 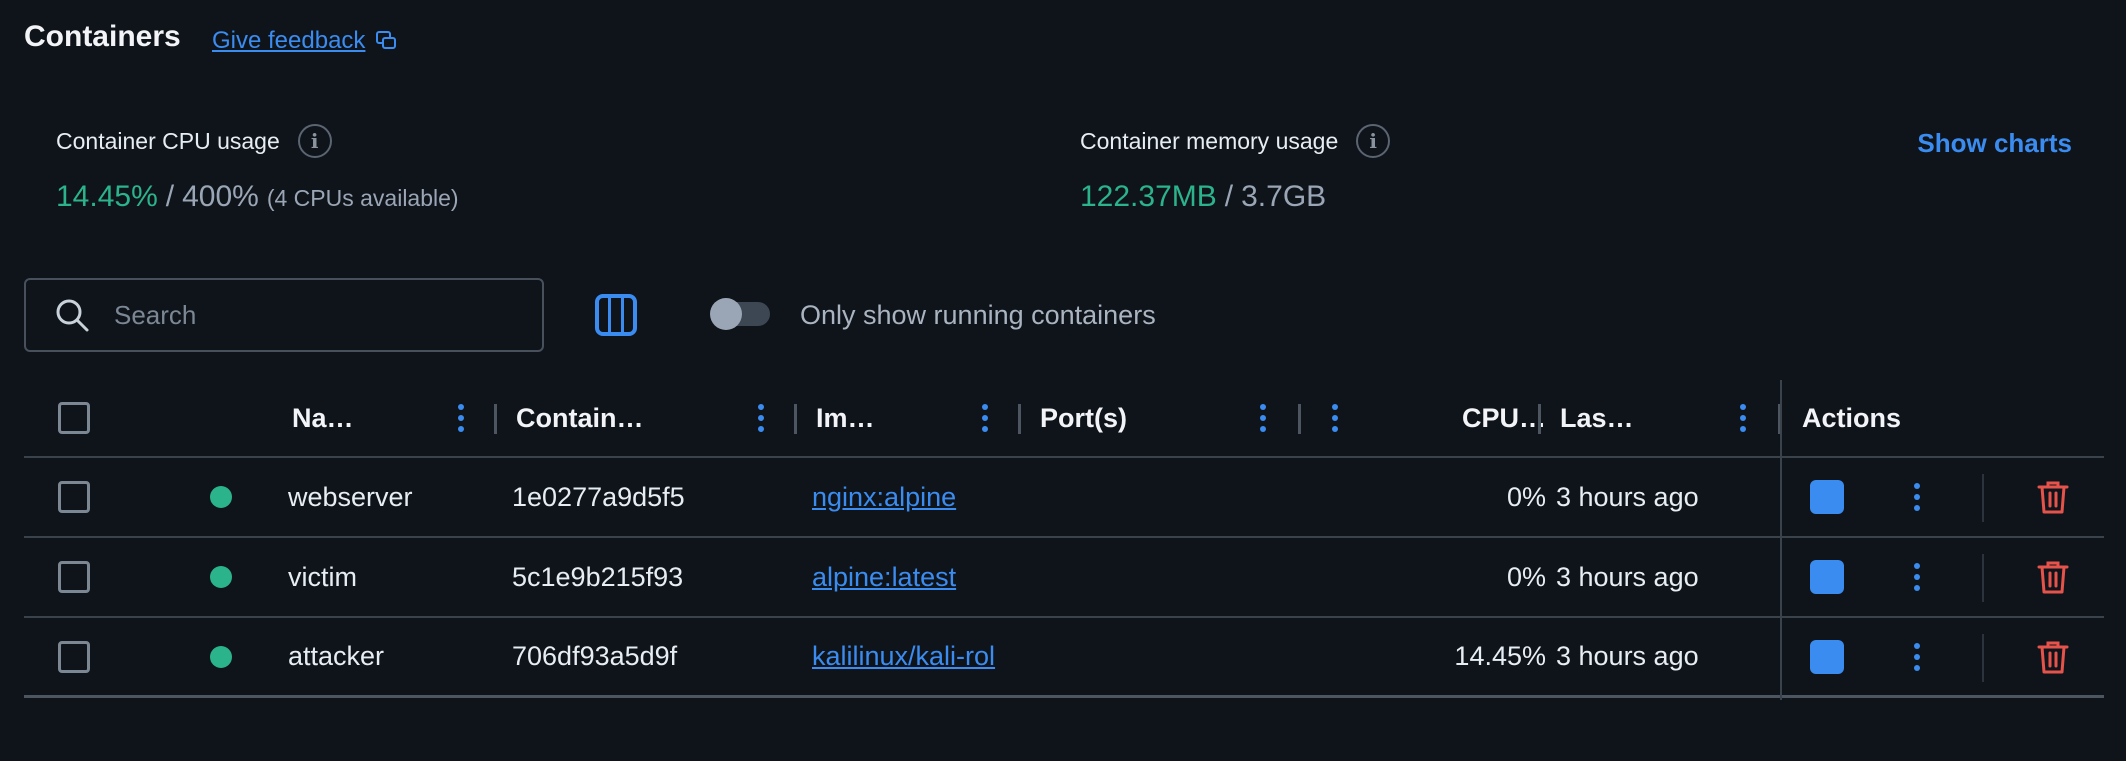 What do you see at coordinates (884, 497) in the screenshot?
I see `container-image-link: nginx:alpine` at bounding box center [884, 497].